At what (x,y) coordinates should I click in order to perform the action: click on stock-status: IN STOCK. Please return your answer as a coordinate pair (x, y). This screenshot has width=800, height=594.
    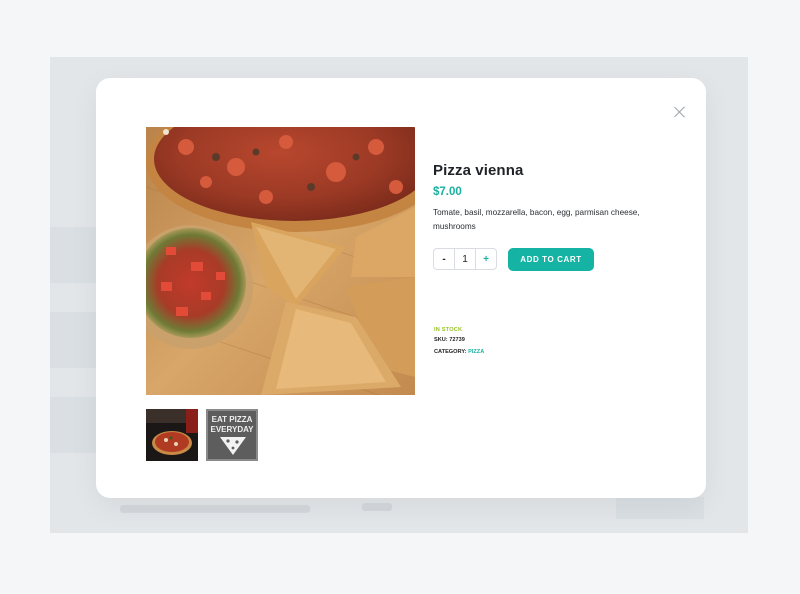
    Looking at the image, I should click on (448, 330).